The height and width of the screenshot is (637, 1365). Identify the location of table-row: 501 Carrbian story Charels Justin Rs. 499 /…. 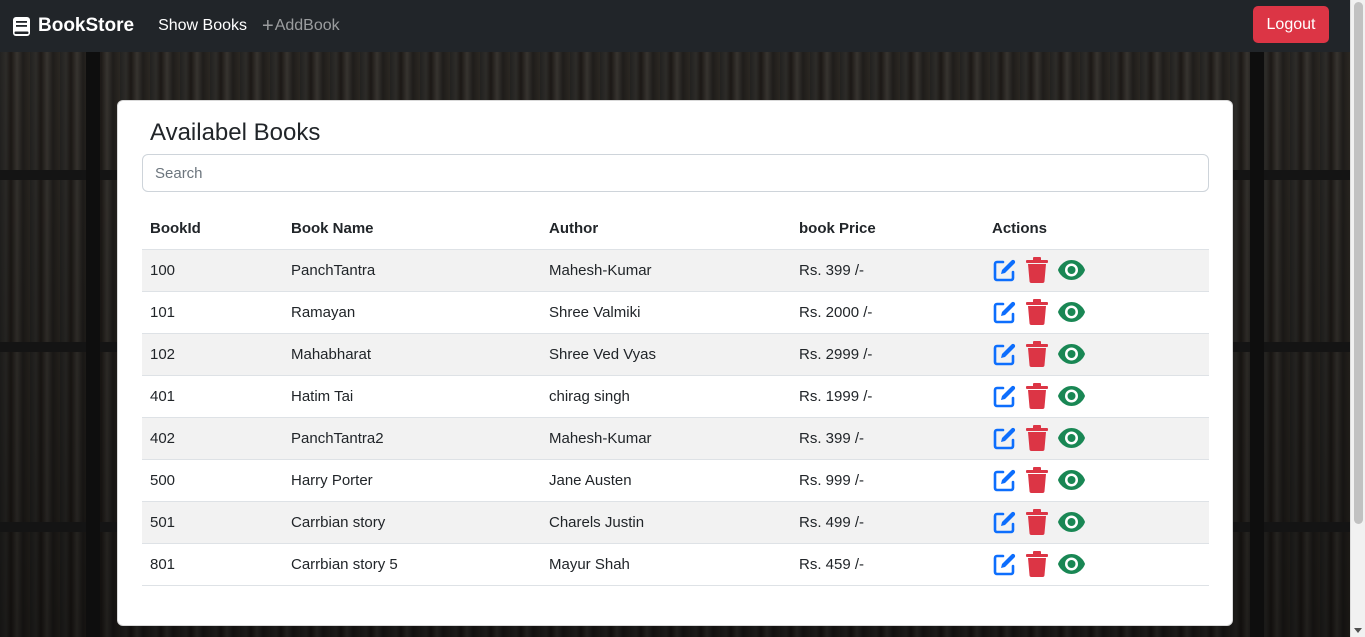
(675, 522).